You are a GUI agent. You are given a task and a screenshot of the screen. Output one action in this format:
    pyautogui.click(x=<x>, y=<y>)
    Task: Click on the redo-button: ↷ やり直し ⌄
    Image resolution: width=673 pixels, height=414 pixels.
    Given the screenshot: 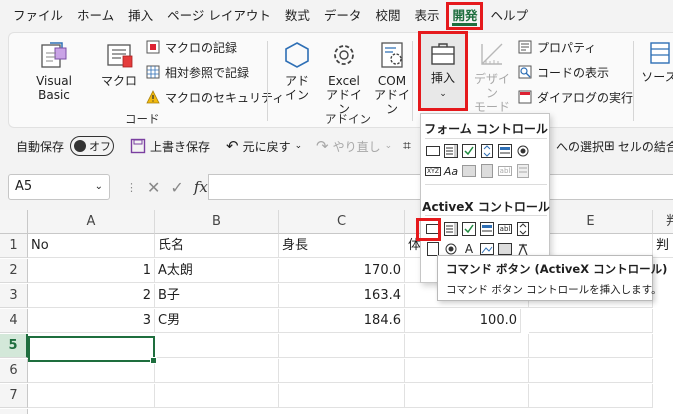 What is the action you would take?
    pyautogui.click(x=354, y=146)
    